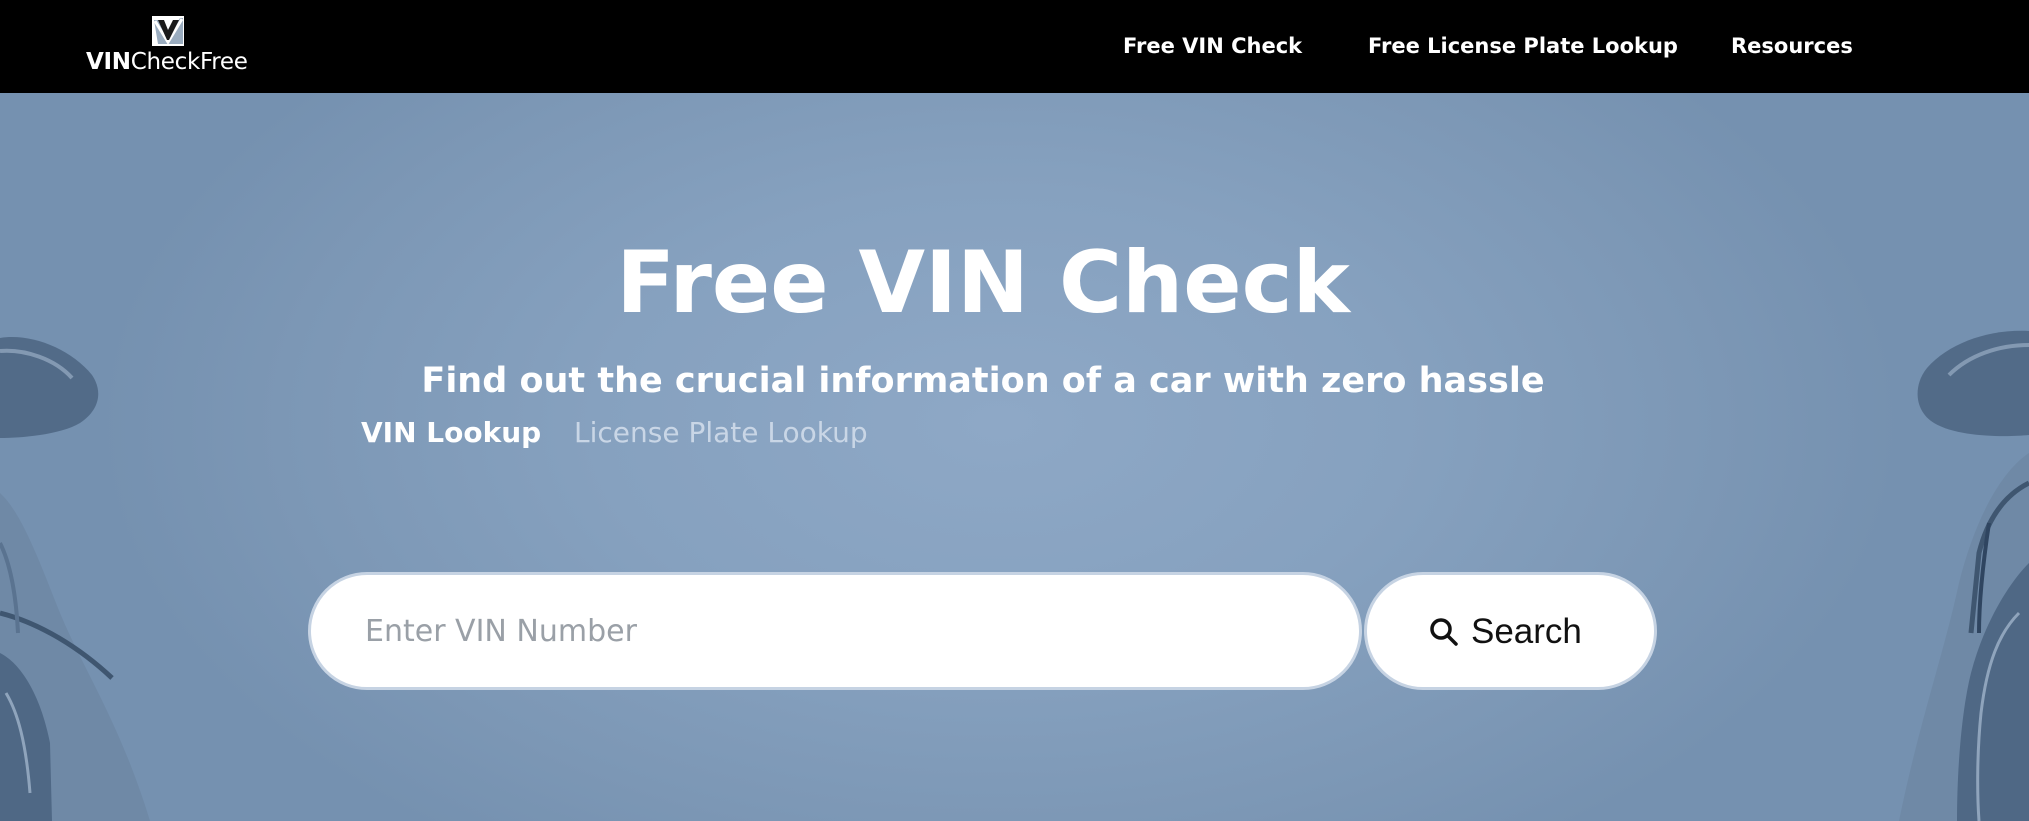 The width and height of the screenshot is (2029, 821). Describe the element at coordinates (1523, 46) in the screenshot. I see `nav-link-free-license-plate-lookup: Free License Plate Lookup` at that location.